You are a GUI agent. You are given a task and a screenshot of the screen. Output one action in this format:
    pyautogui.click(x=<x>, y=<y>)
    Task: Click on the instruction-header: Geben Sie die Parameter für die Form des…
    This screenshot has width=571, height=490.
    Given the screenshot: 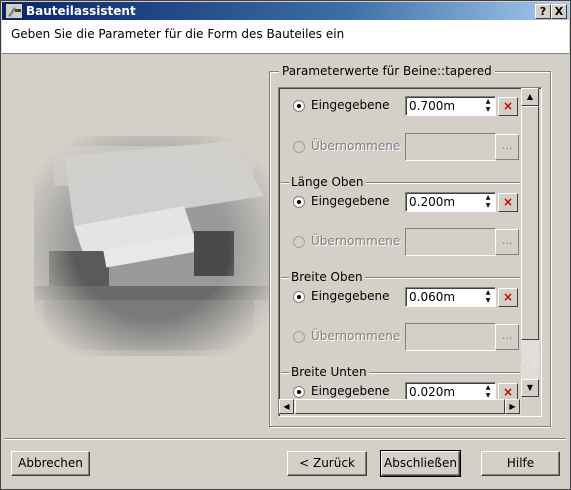 What is the action you would take?
    pyautogui.click(x=285, y=37)
    